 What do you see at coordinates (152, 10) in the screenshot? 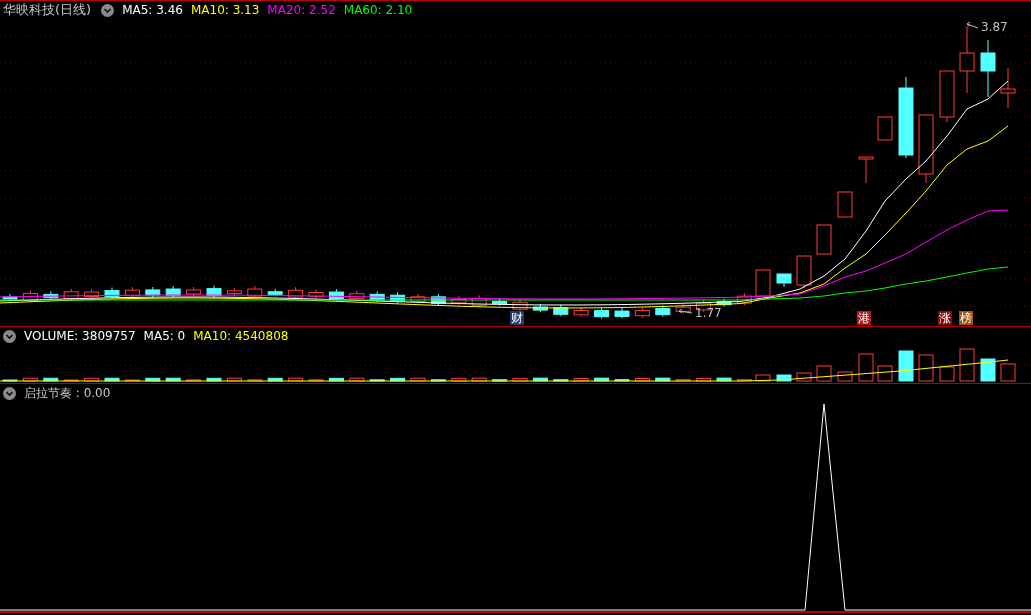
I see `moving-average-value: MA5: 3.46` at bounding box center [152, 10].